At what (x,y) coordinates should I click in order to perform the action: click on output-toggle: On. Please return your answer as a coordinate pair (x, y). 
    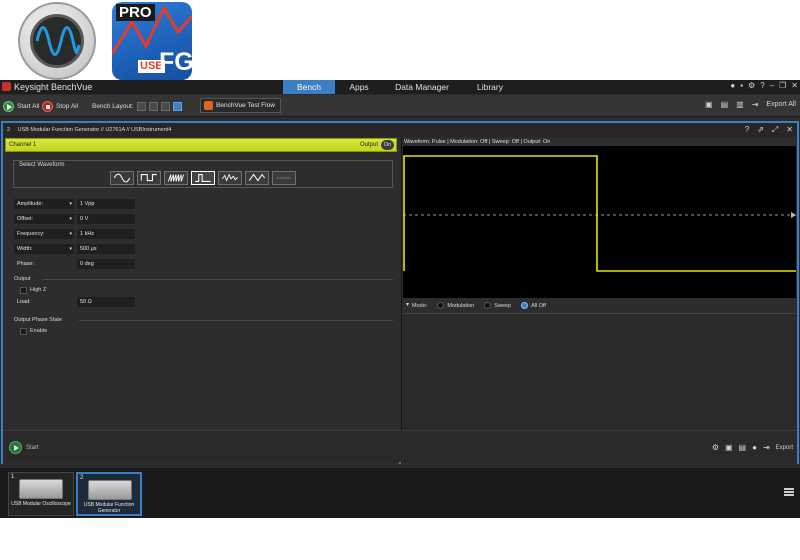
    Looking at the image, I should click on (387, 145).